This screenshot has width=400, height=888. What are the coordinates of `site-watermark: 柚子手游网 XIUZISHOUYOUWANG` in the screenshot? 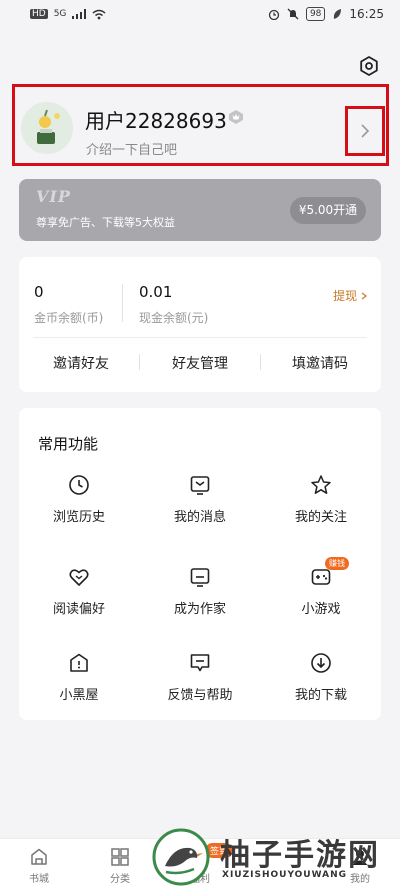 It's located at (275, 857).